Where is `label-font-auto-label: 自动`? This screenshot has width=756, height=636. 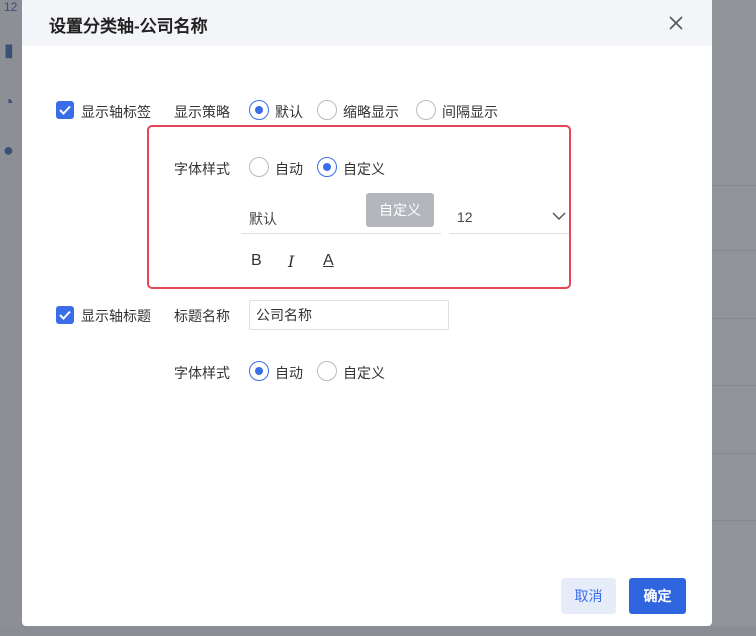
label-font-auto-label: 自动 is located at coordinates (289, 169).